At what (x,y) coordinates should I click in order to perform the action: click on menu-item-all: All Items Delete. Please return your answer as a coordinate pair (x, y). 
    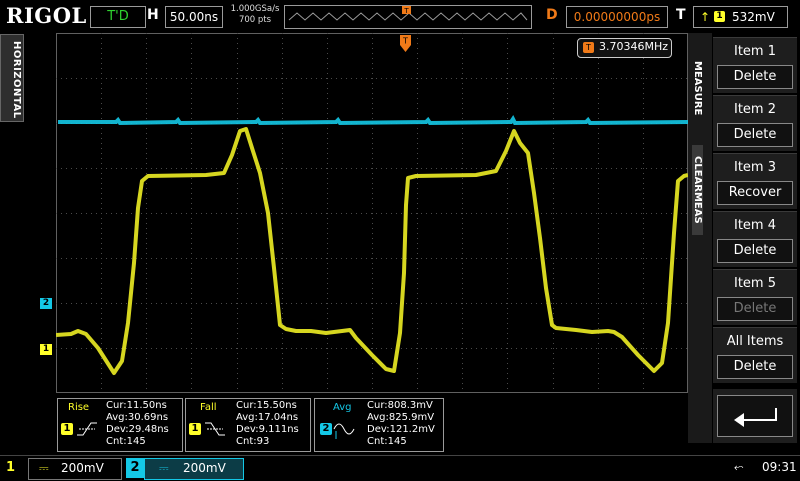
    Looking at the image, I should click on (755, 355).